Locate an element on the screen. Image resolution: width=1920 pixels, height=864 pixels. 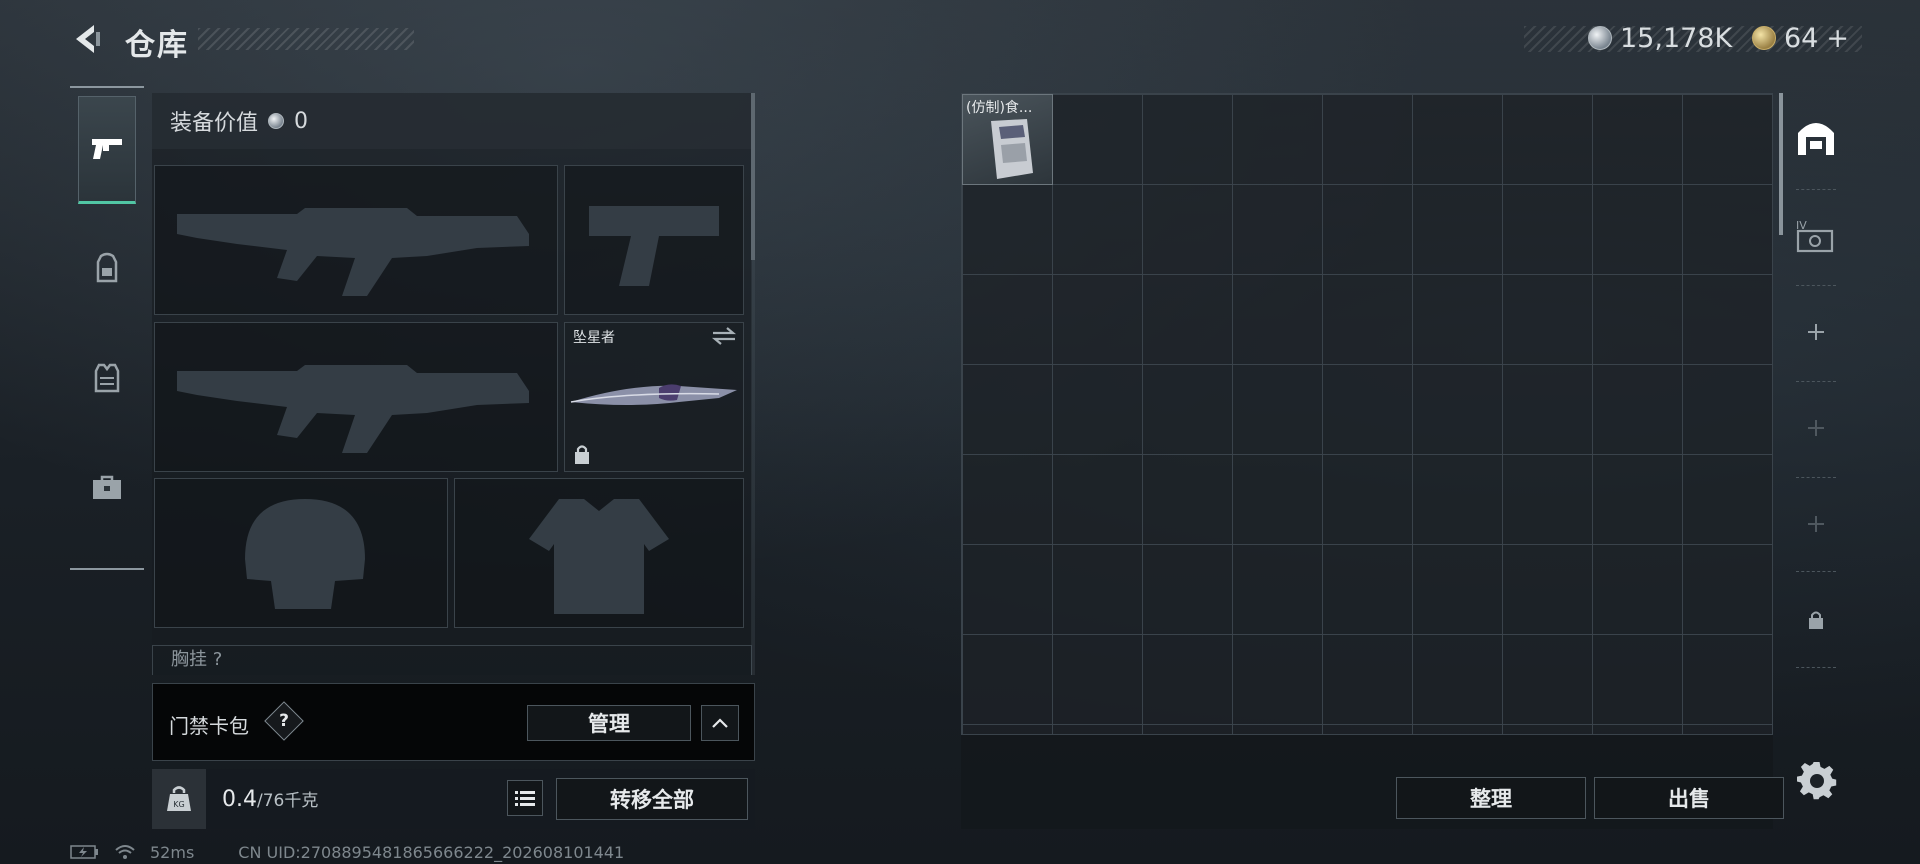
helmet-slot is located at coordinates (301, 553).